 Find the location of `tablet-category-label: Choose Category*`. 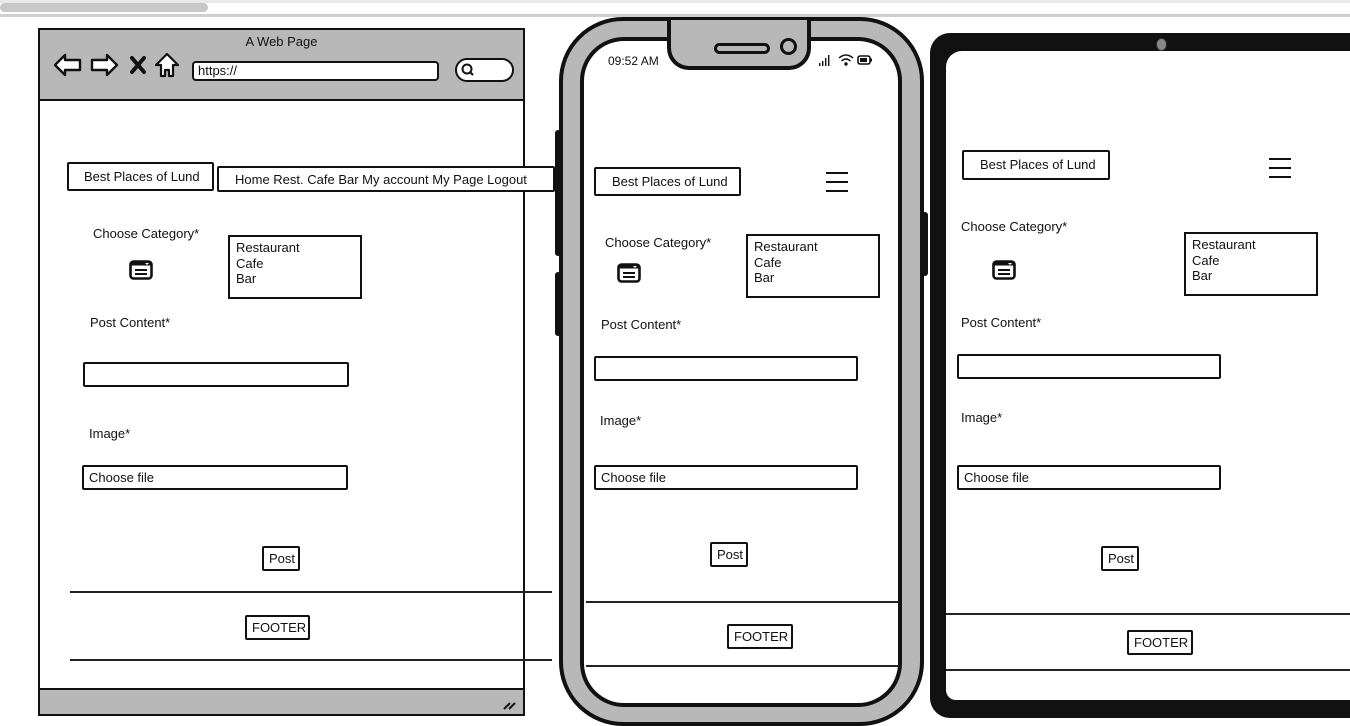

tablet-category-label: Choose Category* is located at coordinates (1014, 226).